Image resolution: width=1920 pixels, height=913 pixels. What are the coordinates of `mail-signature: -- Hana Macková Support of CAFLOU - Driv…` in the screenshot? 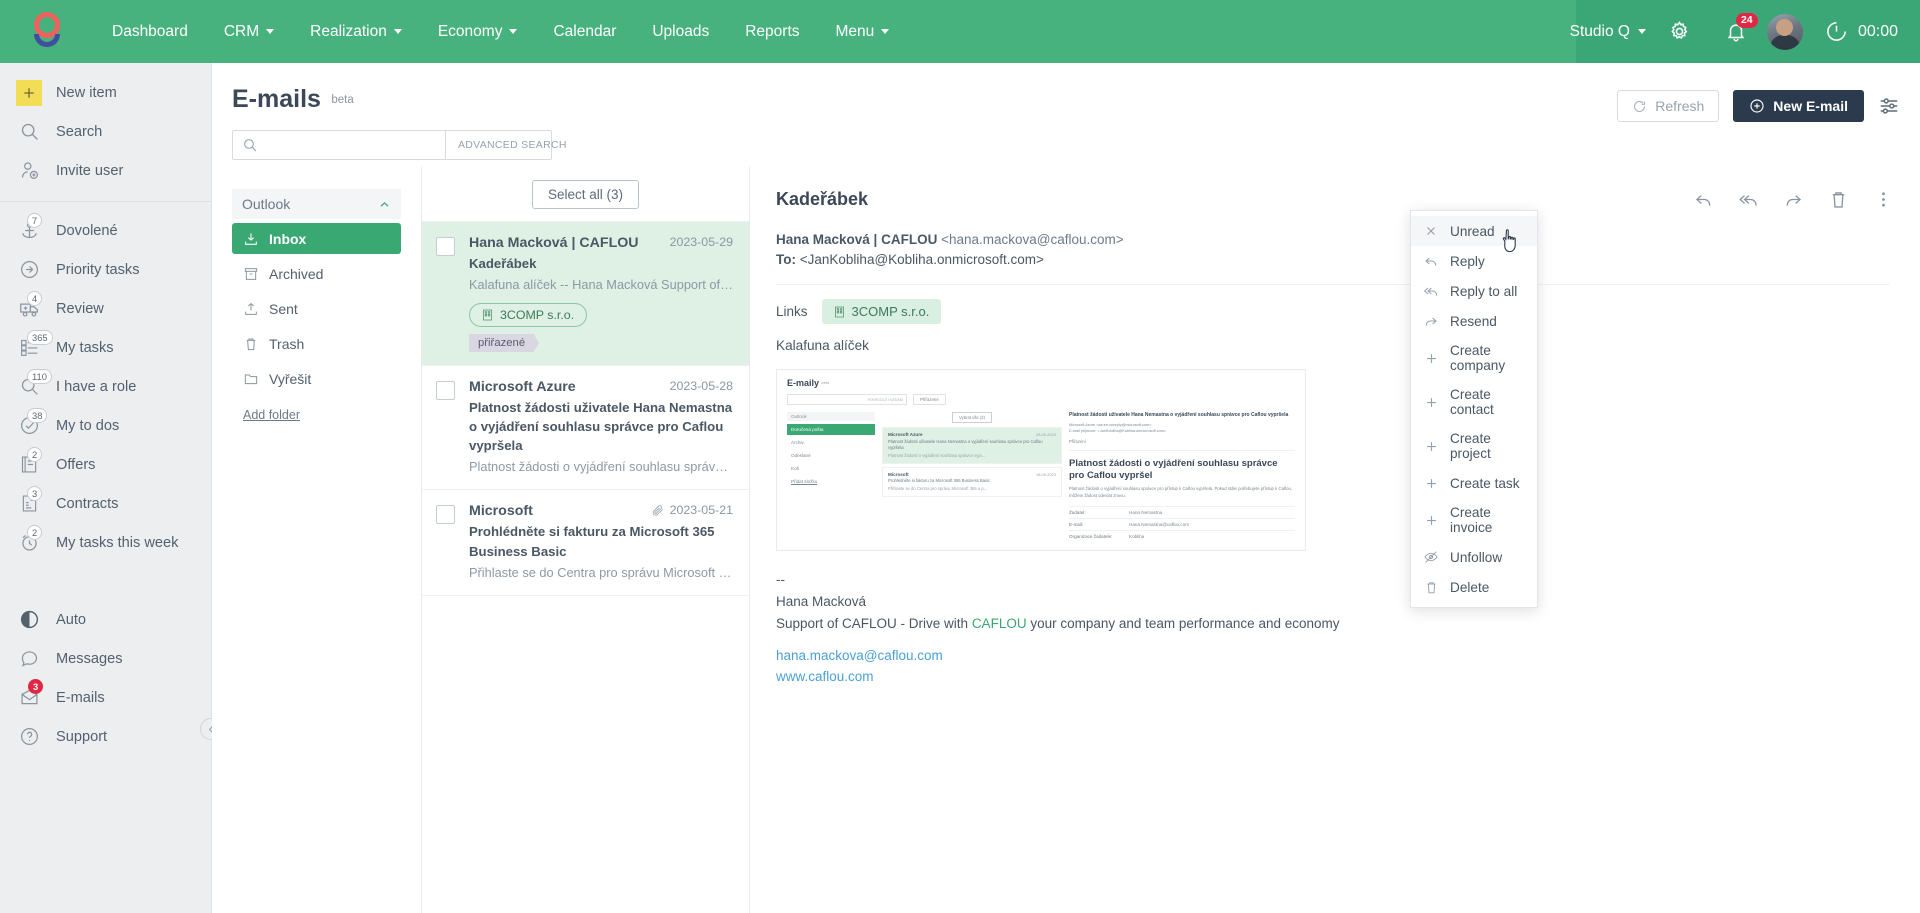 It's located at (1335, 628).